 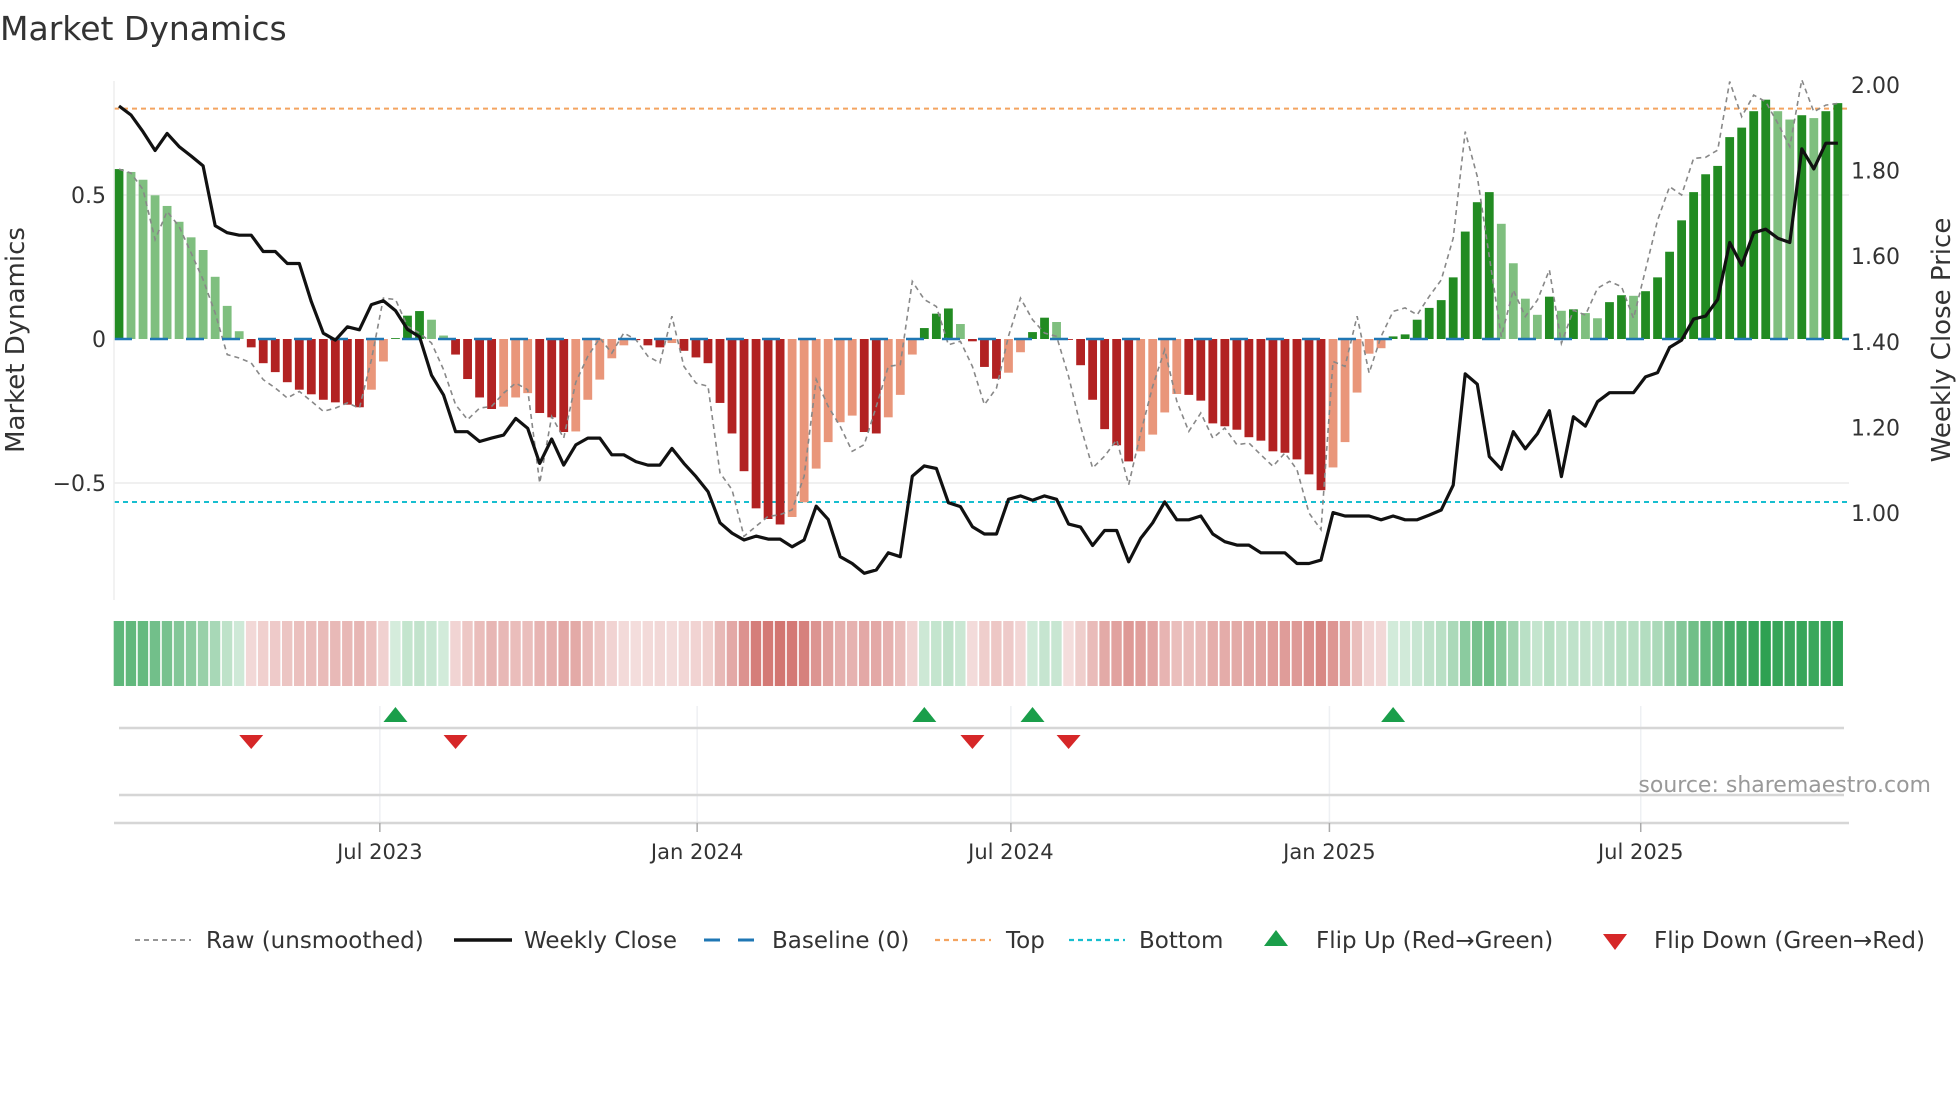 I want to click on y-right-tick-label: 1.80, so click(x=1875, y=172).